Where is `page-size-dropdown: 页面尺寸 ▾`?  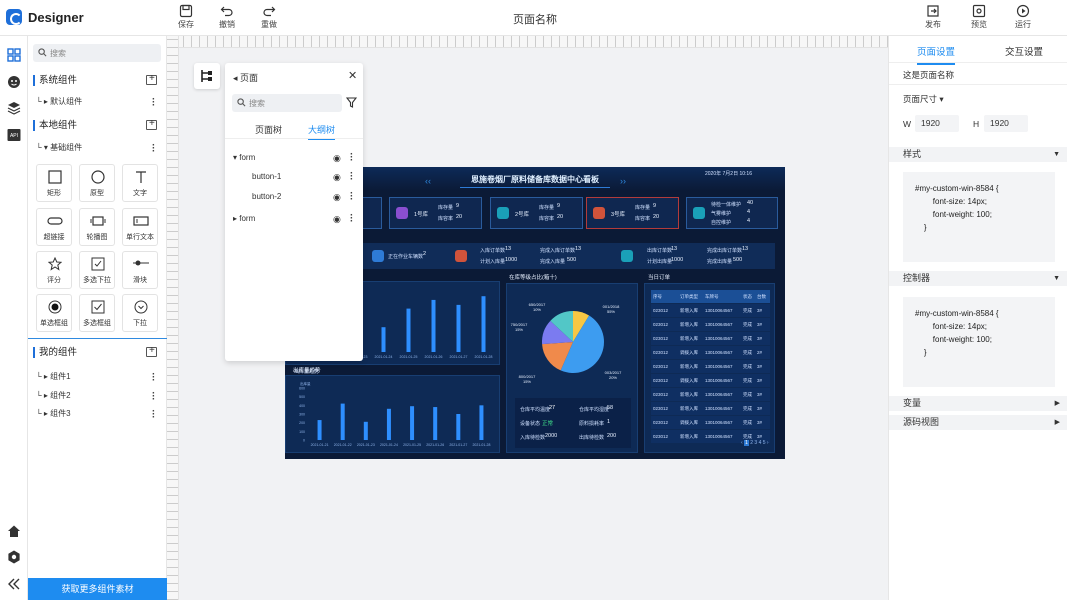 page-size-dropdown: 页面尺寸 ▾ is located at coordinates (923, 99).